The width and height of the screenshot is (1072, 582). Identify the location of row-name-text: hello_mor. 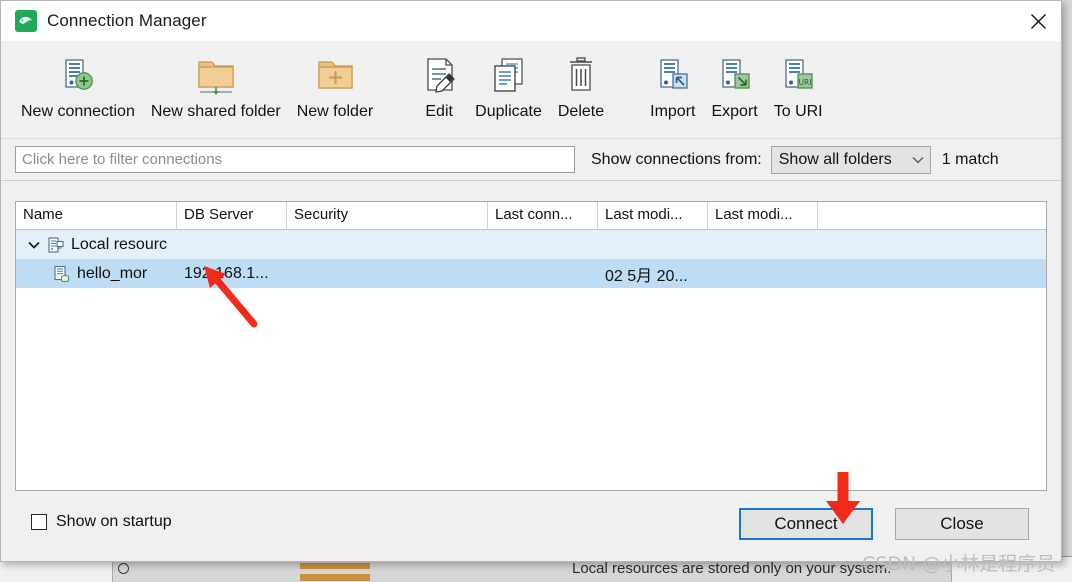
(112, 273).